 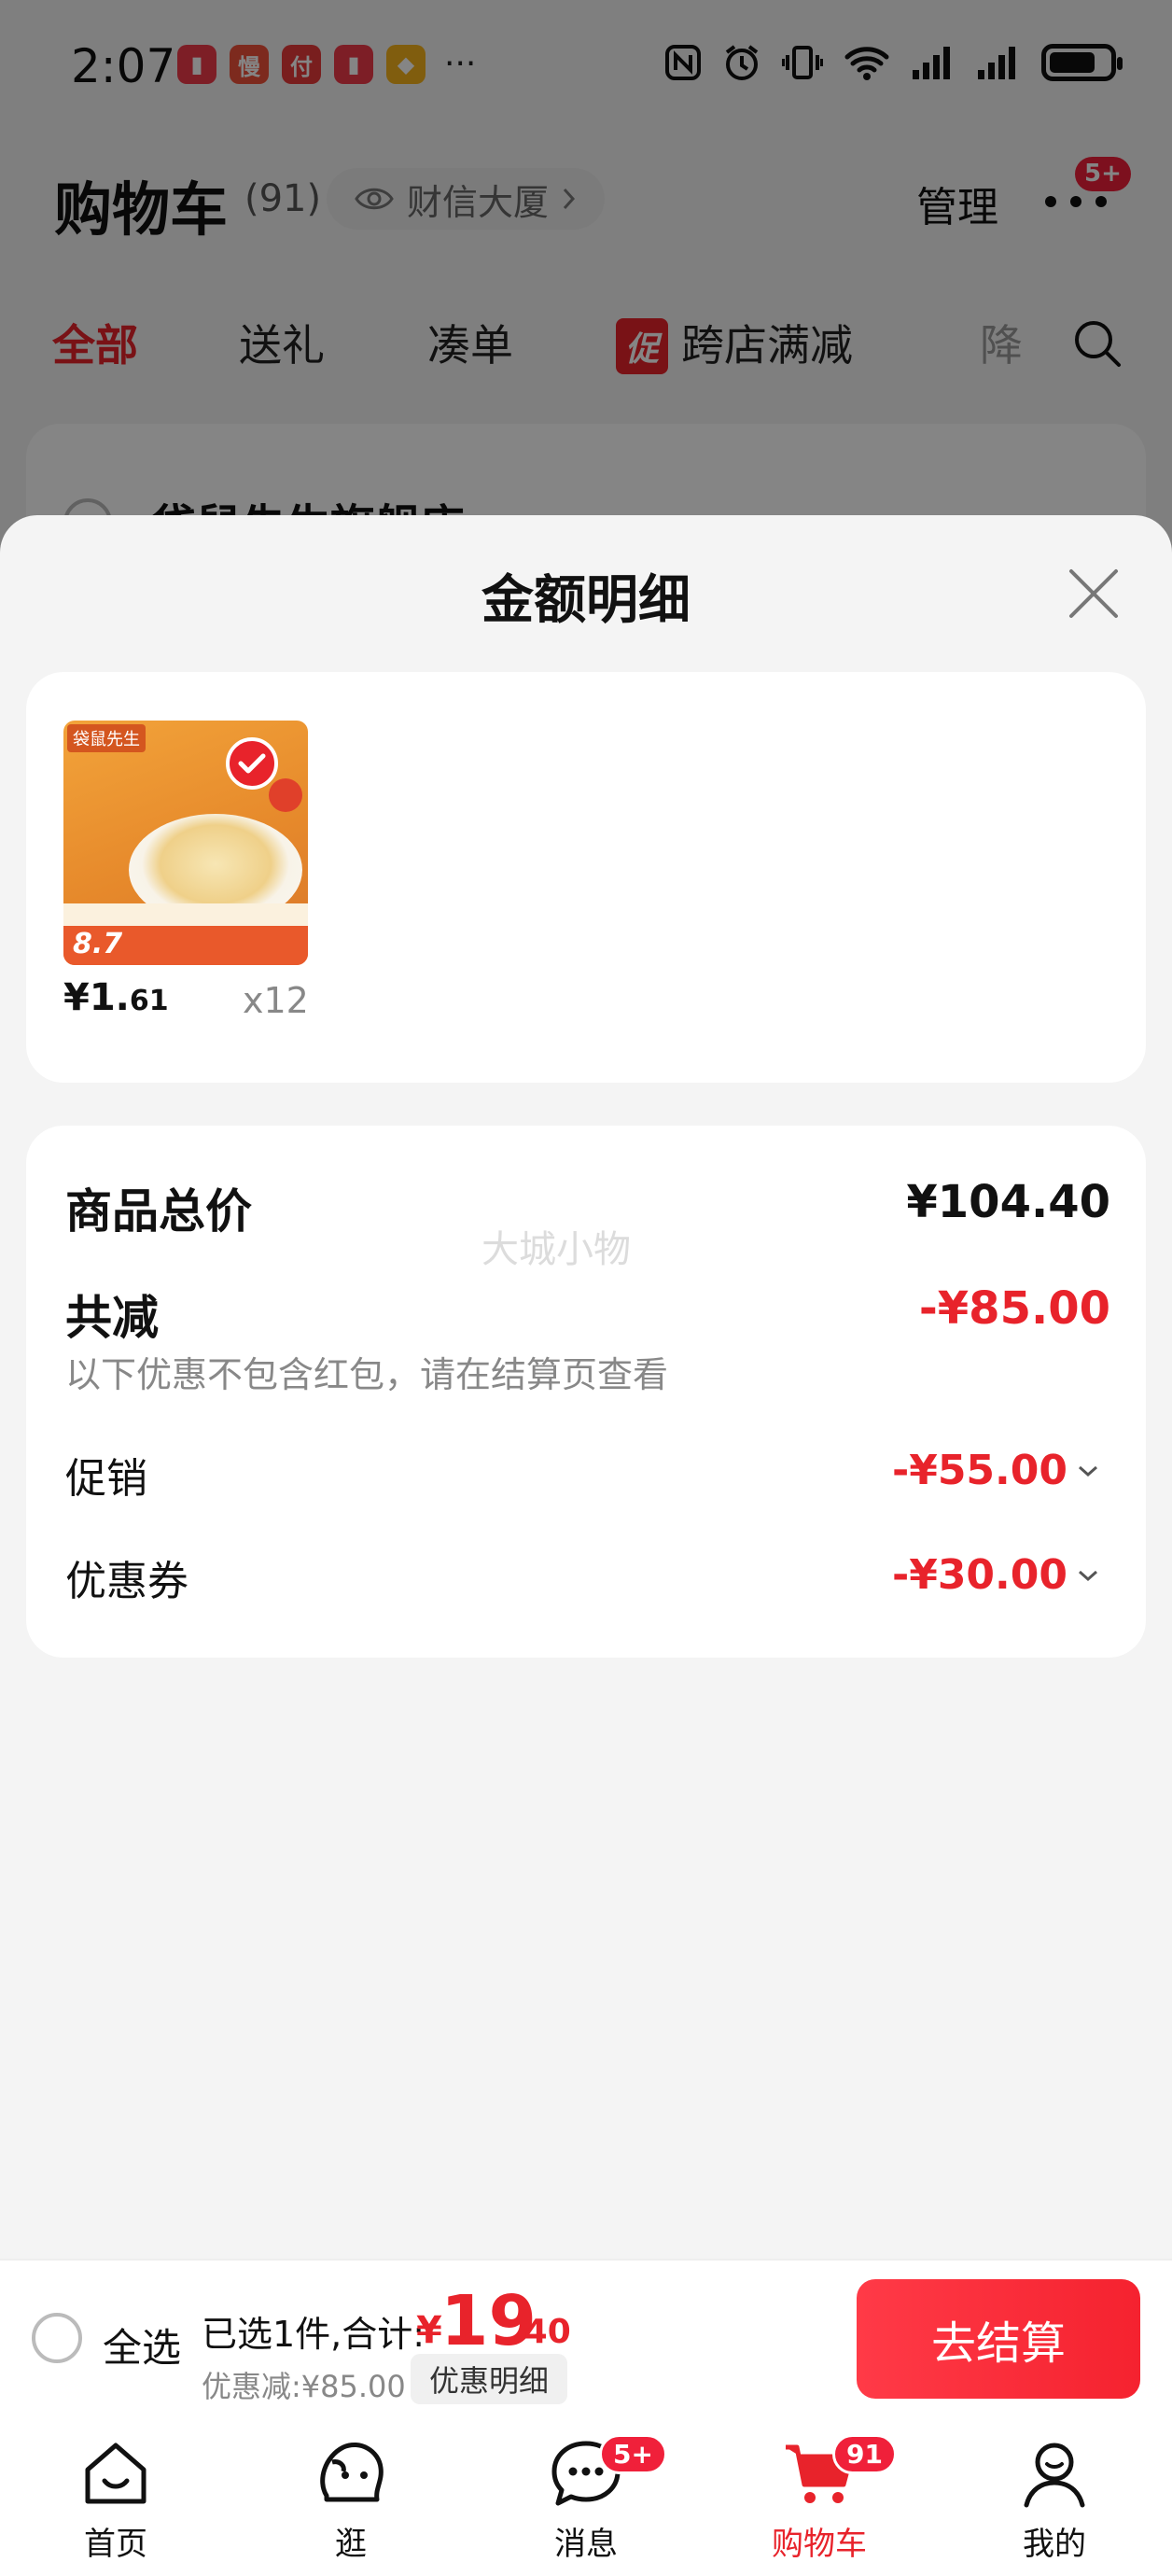 What do you see at coordinates (158, 1211) in the screenshot?
I see `total-label: 商品总价` at bounding box center [158, 1211].